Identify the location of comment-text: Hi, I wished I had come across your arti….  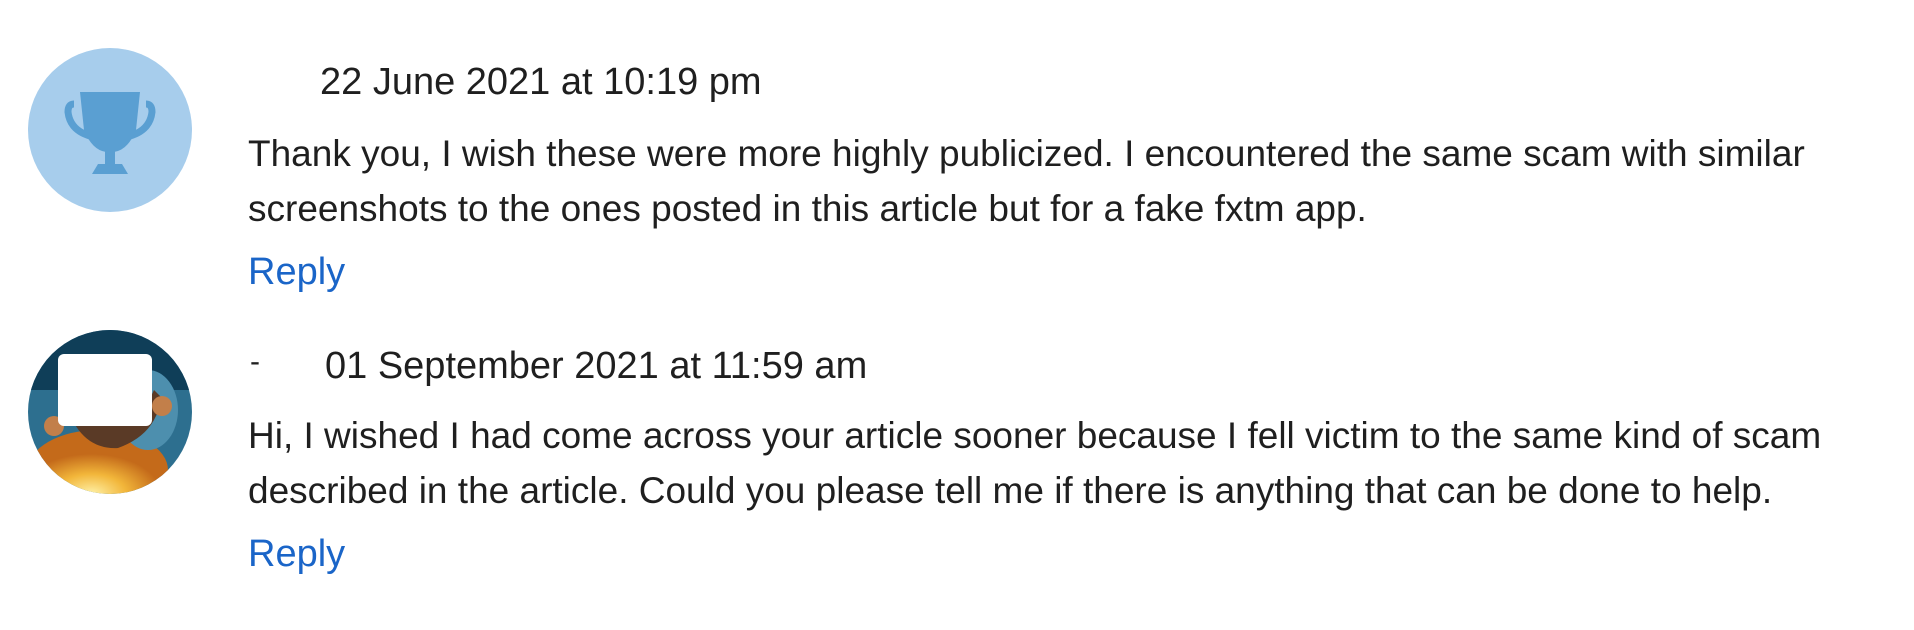
(1035, 463).